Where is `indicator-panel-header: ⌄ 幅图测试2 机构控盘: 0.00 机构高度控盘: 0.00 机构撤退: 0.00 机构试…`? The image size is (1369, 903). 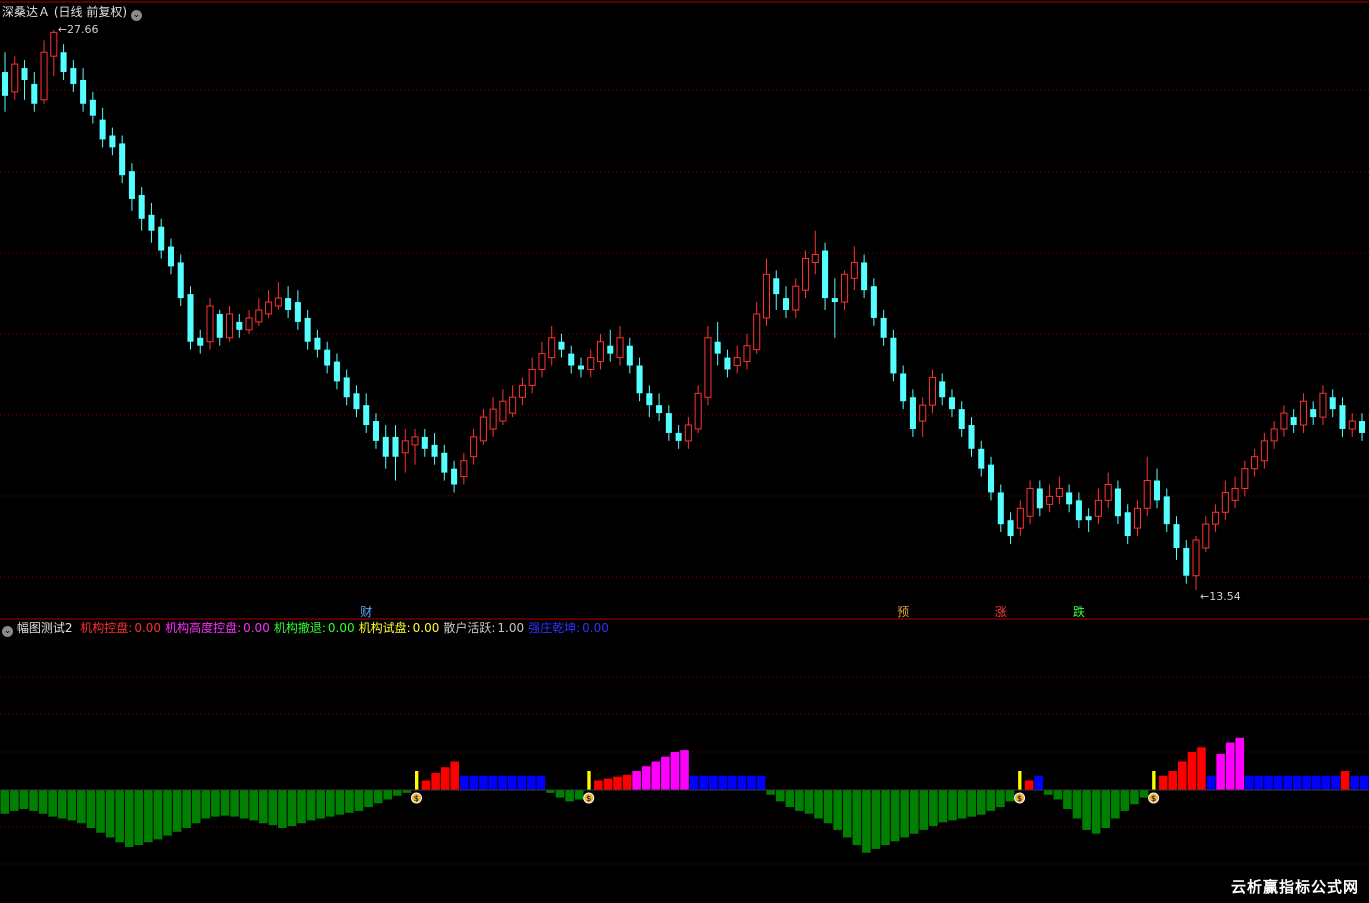 indicator-panel-header: ⌄ 幅图测试2 机构控盘: 0.00 机构高度控盘: 0.00 机构撤退: 0.00 机构试… is located at coordinates (305, 629).